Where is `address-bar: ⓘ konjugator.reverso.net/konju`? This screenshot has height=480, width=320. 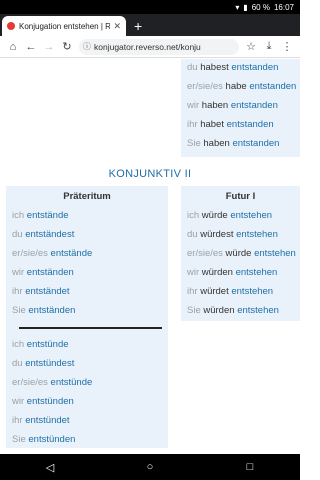
address-bar: ⓘ konjugator.reverso.net/konju is located at coordinates (159, 46).